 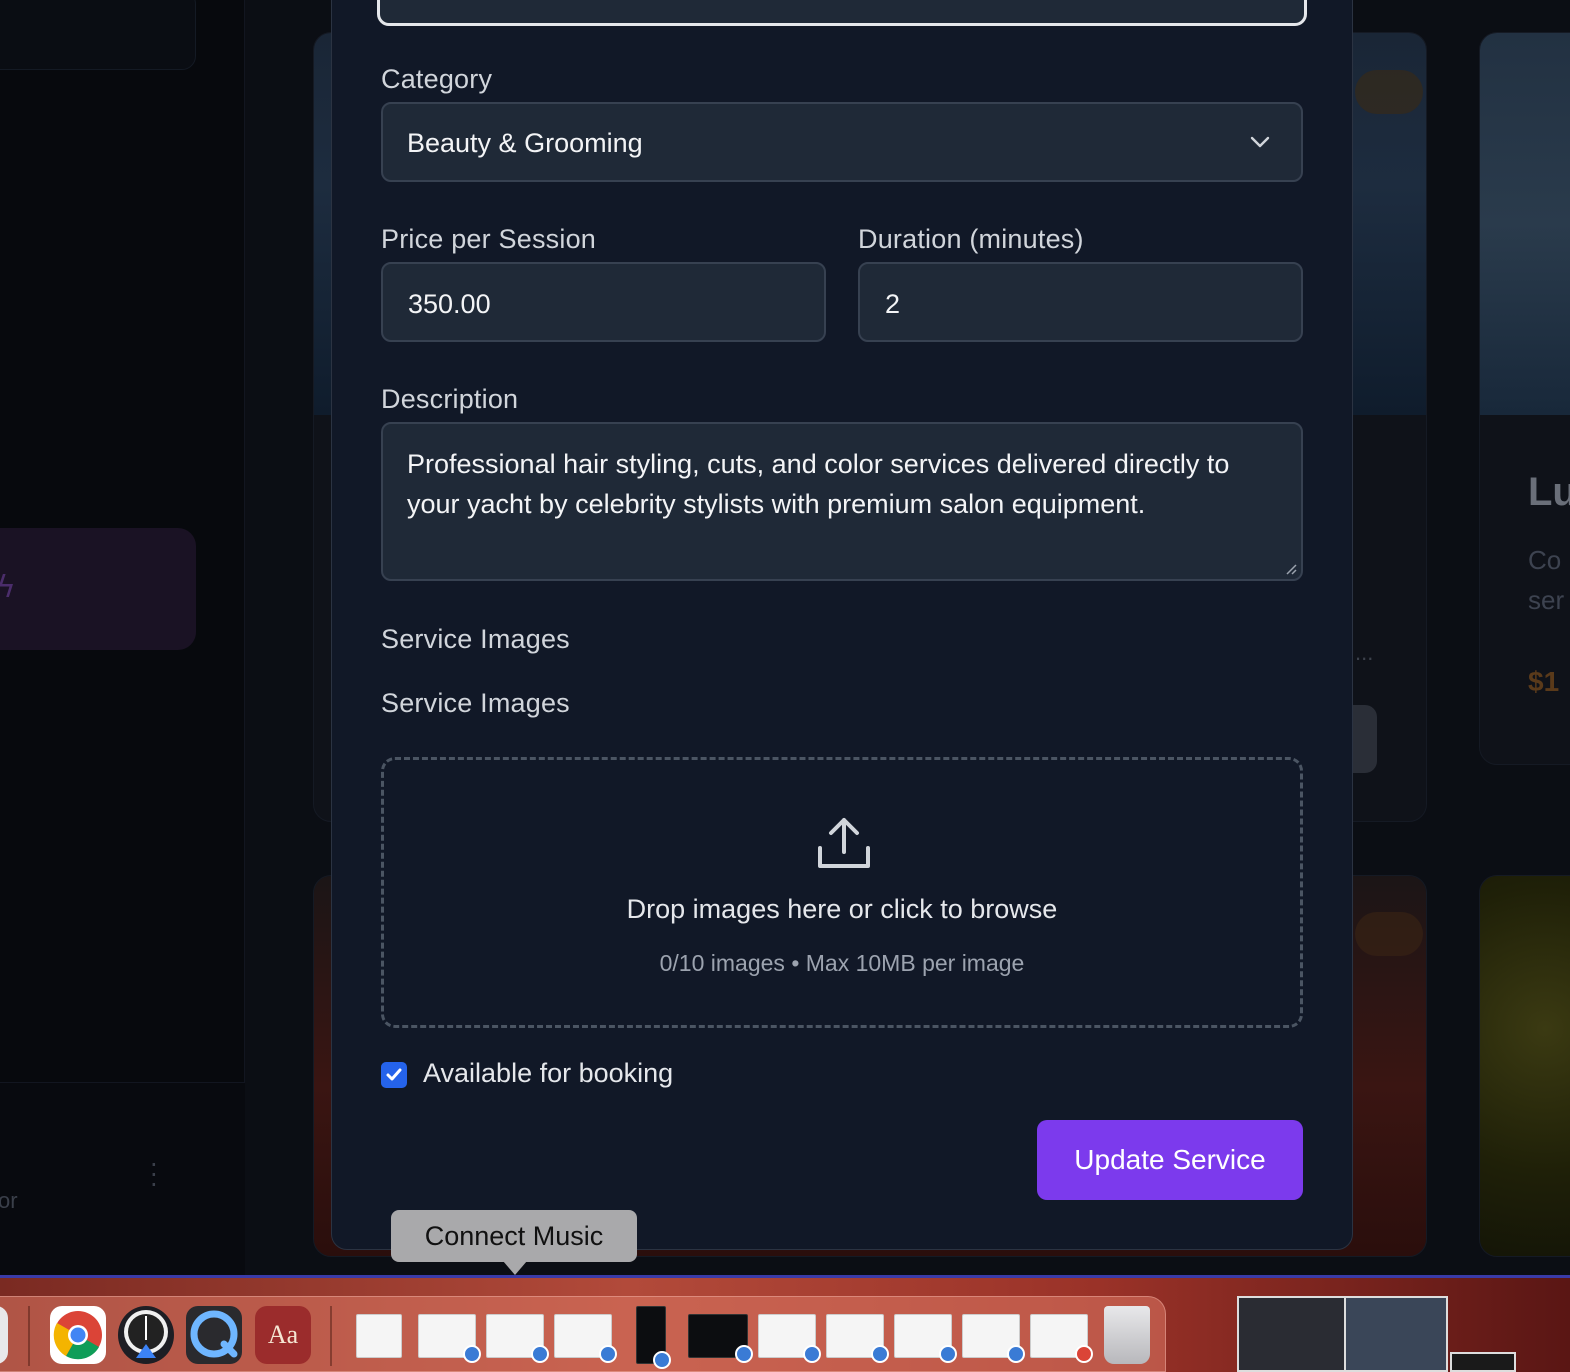 I want to click on more-vertical-icon: · · ·, so click(x=154, y=1175).